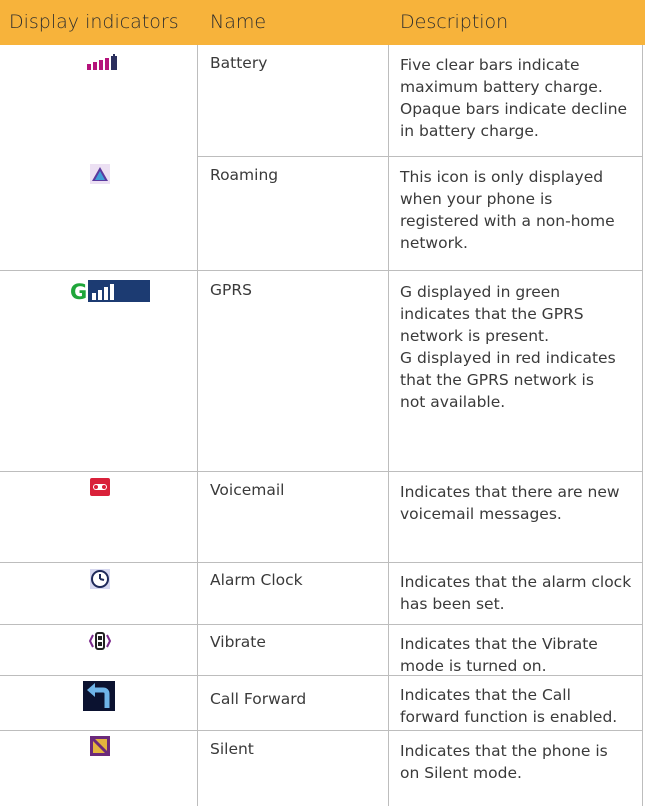 This screenshot has height=806, width=645. What do you see at coordinates (238, 642) in the screenshot?
I see `row-name: Vibrate` at bounding box center [238, 642].